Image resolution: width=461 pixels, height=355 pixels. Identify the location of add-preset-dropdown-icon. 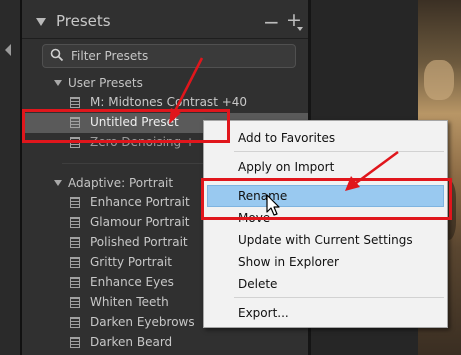
(300, 29).